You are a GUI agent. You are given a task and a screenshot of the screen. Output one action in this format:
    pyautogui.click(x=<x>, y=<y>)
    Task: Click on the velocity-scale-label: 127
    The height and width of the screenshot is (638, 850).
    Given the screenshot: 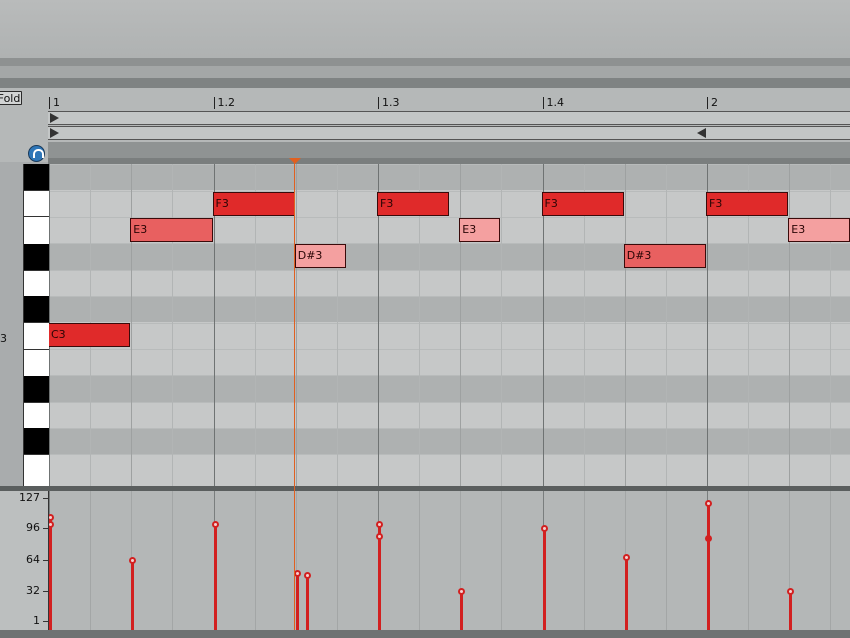 What is the action you would take?
    pyautogui.click(x=29, y=497)
    